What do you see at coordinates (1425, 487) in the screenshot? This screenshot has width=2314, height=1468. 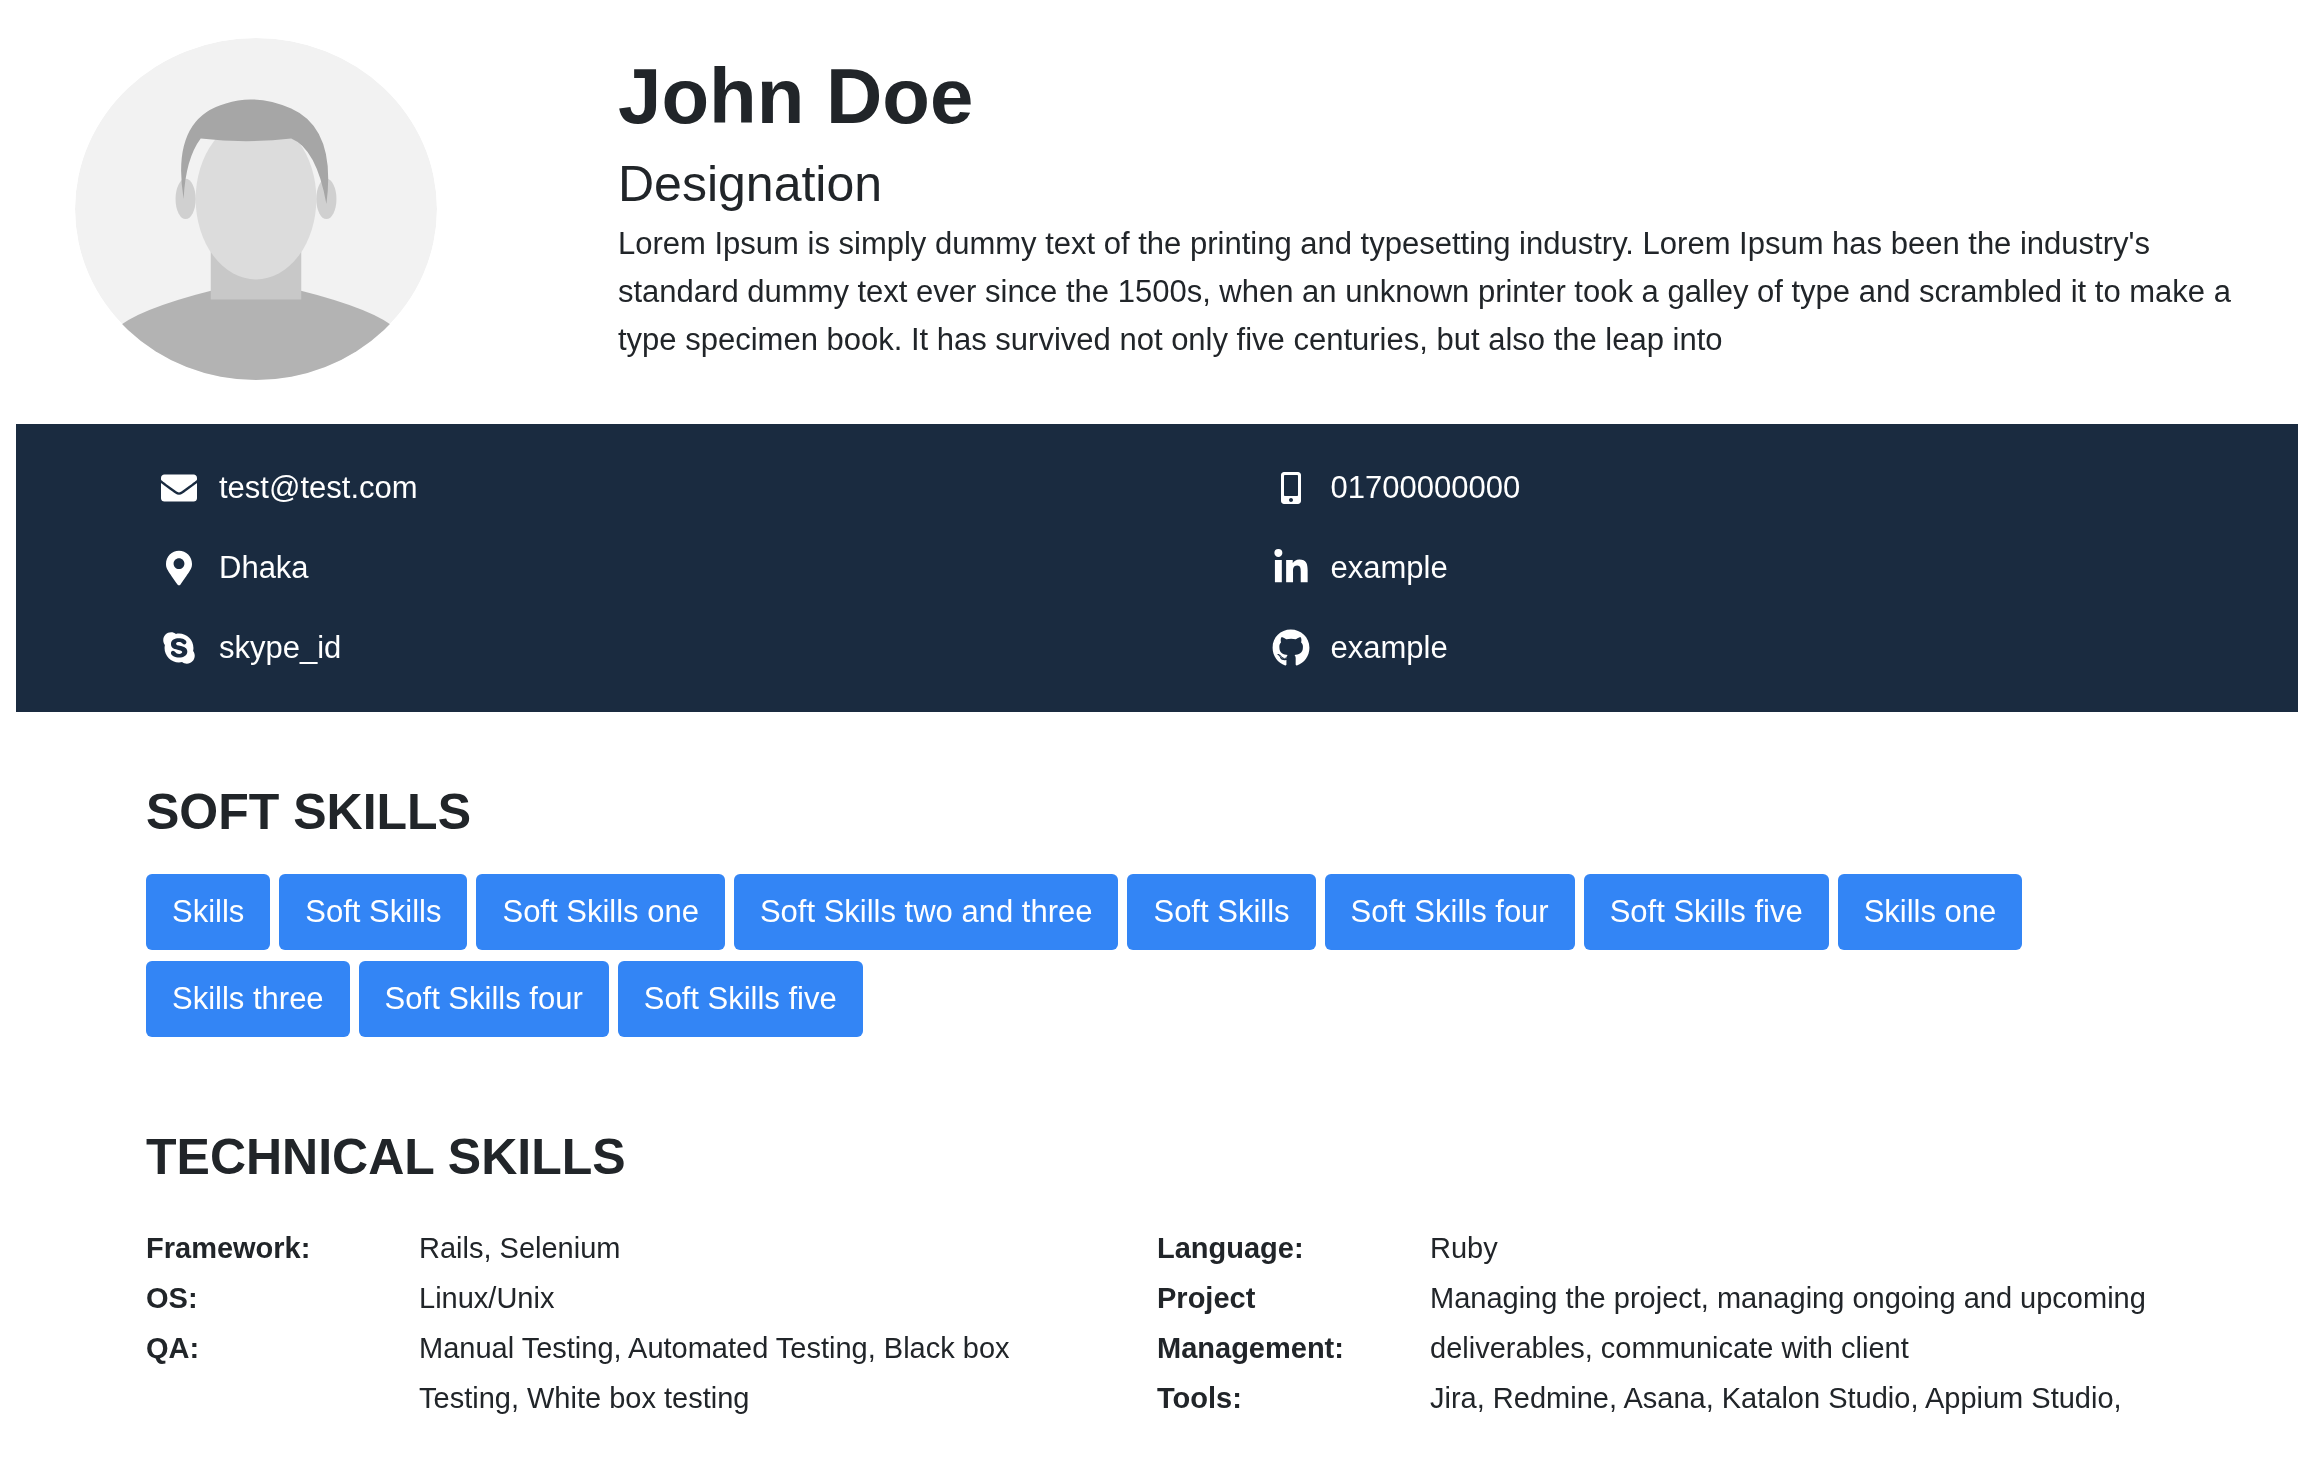 I see `contact-text: 01700000000` at bounding box center [1425, 487].